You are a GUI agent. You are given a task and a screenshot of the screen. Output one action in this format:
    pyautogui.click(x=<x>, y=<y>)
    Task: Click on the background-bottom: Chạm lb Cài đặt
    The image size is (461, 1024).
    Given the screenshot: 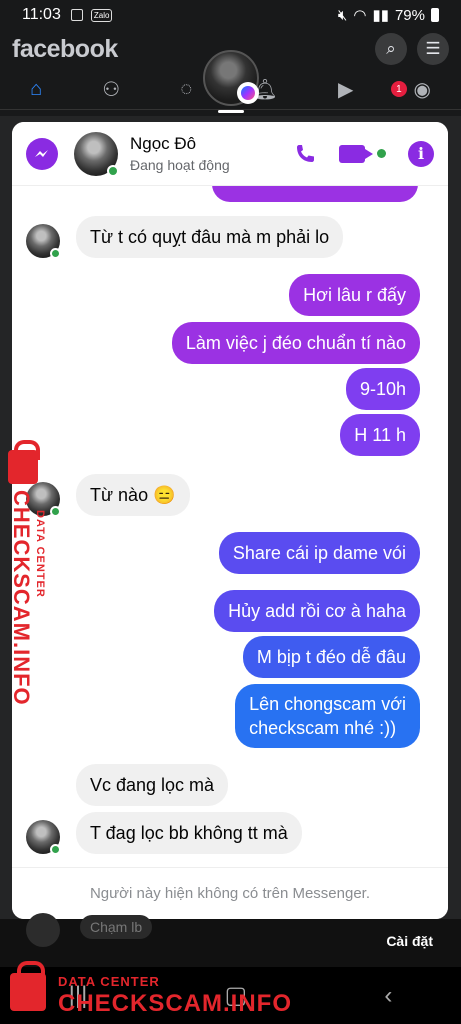 What is the action you would take?
    pyautogui.click(x=230, y=940)
    